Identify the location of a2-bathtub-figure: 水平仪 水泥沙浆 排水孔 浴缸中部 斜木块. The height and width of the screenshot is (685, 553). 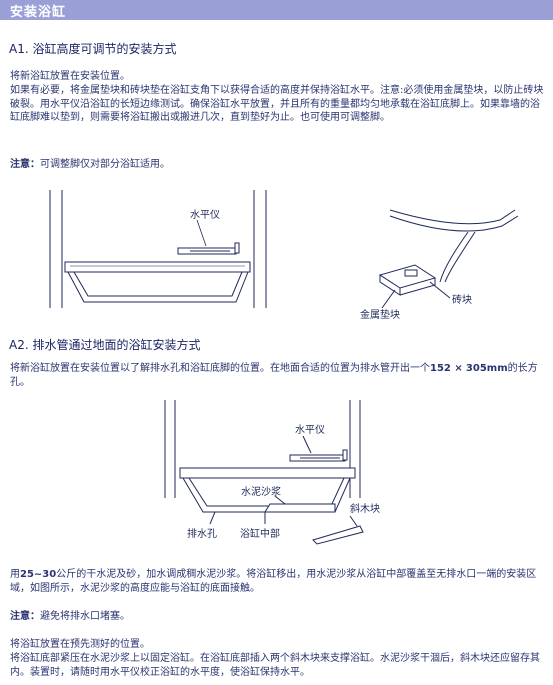
(272, 472).